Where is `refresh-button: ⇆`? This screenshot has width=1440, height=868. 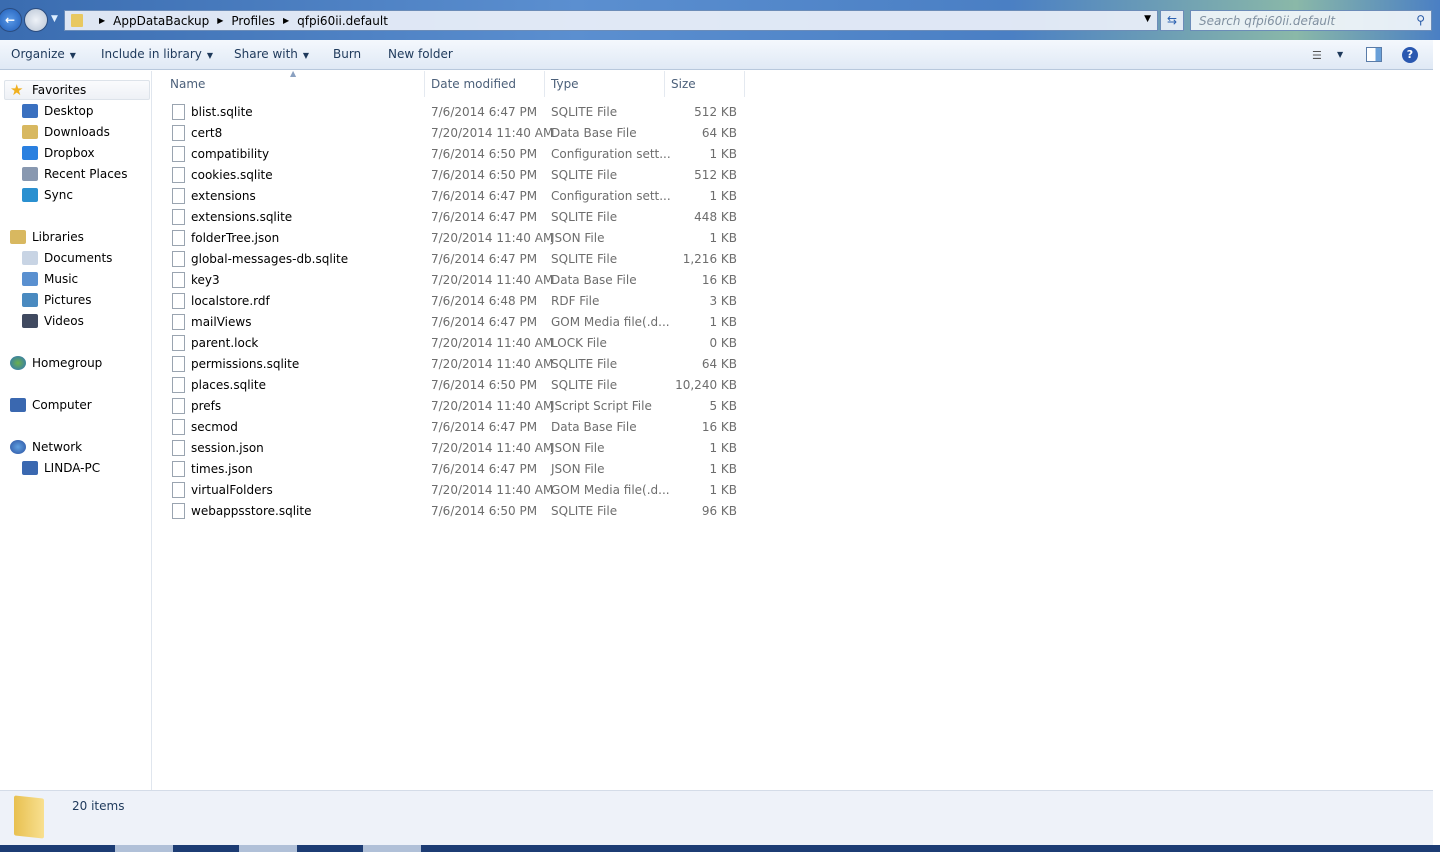 refresh-button: ⇆ is located at coordinates (1172, 20).